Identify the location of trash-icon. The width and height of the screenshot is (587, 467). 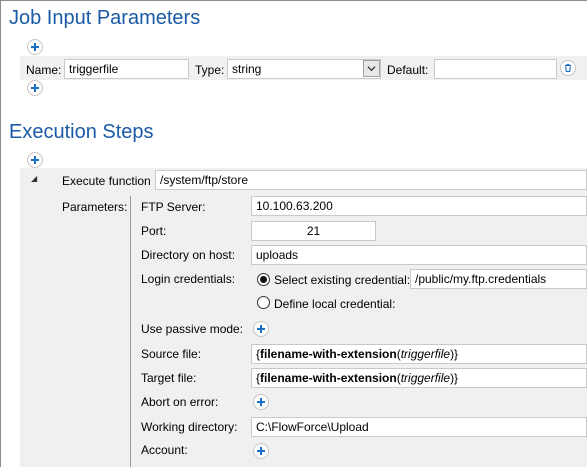
(568, 68).